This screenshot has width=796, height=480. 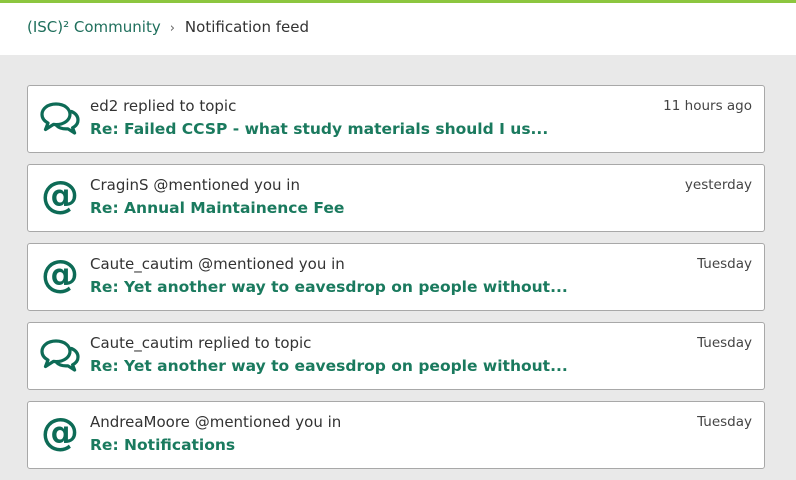 I want to click on notification-summary: Caute_cautim replied to topic, so click(x=200, y=343).